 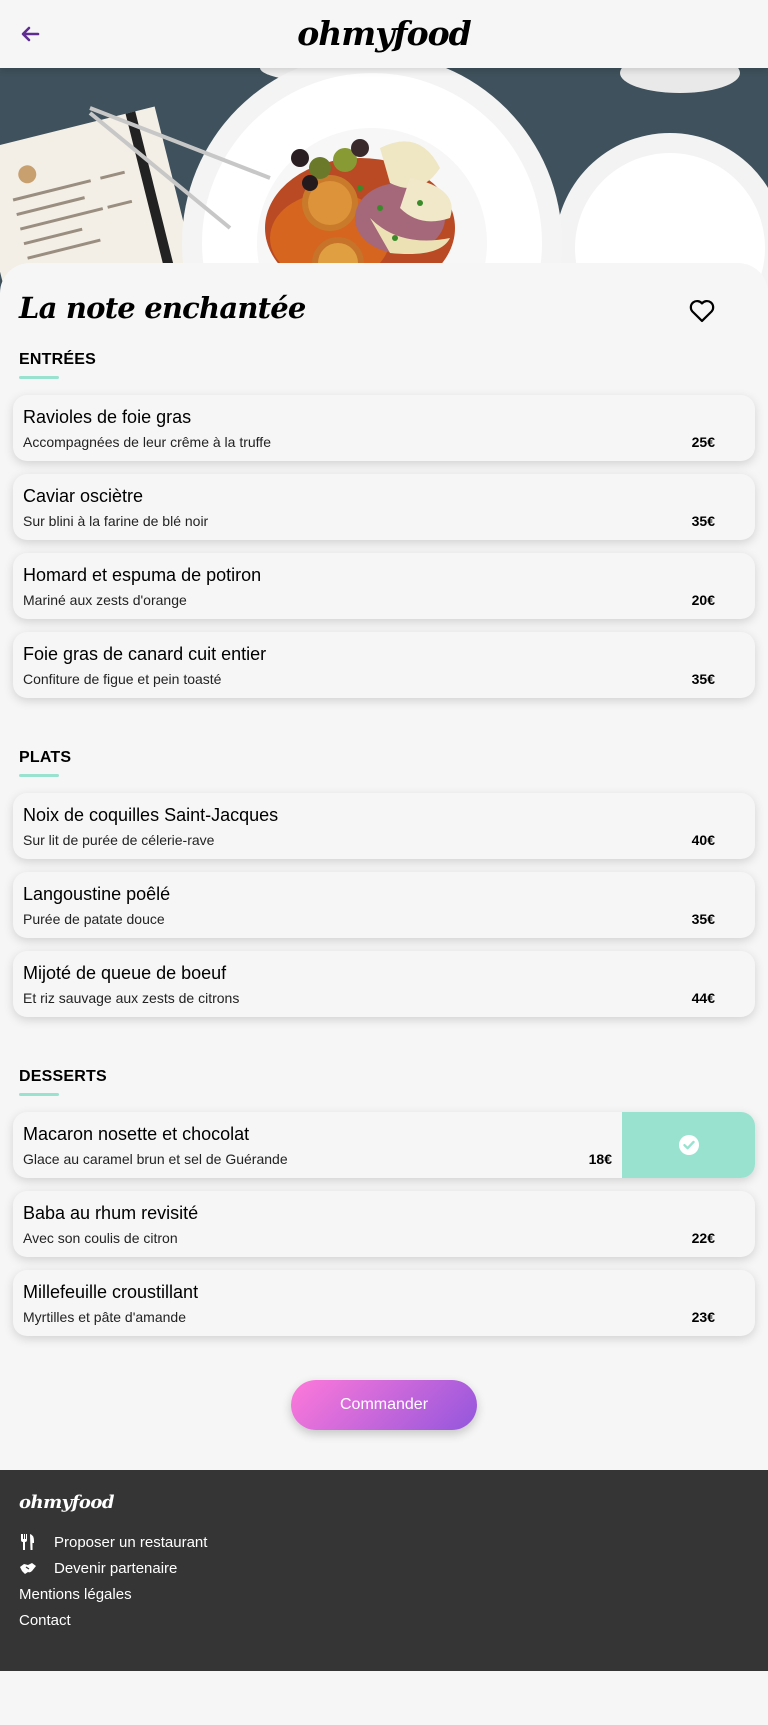 What do you see at coordinates (63, 1076) in the screenshot?
I see `section-title: DESSERTS` at bounding box center [63, 1076].